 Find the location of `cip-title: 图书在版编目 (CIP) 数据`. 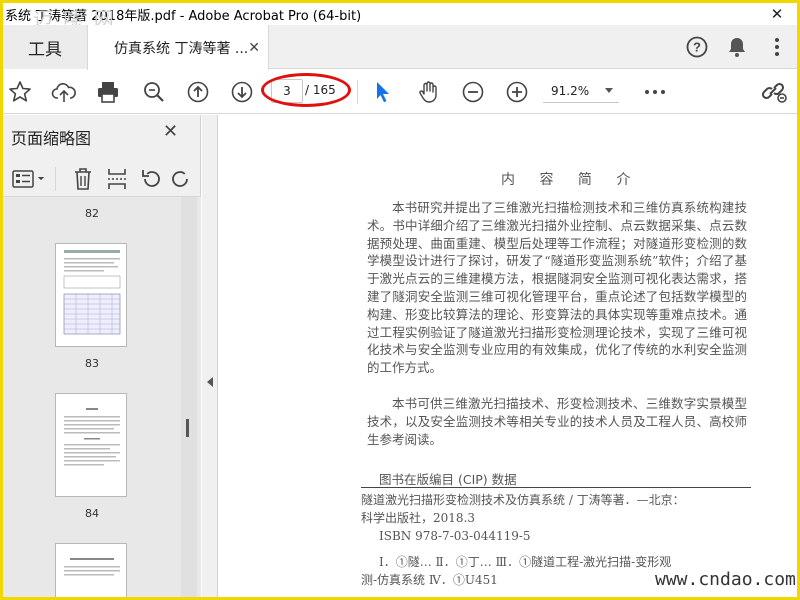

cip-title: 图书在版编目 (CIP) 数据 is located at coordinates (448, 479).